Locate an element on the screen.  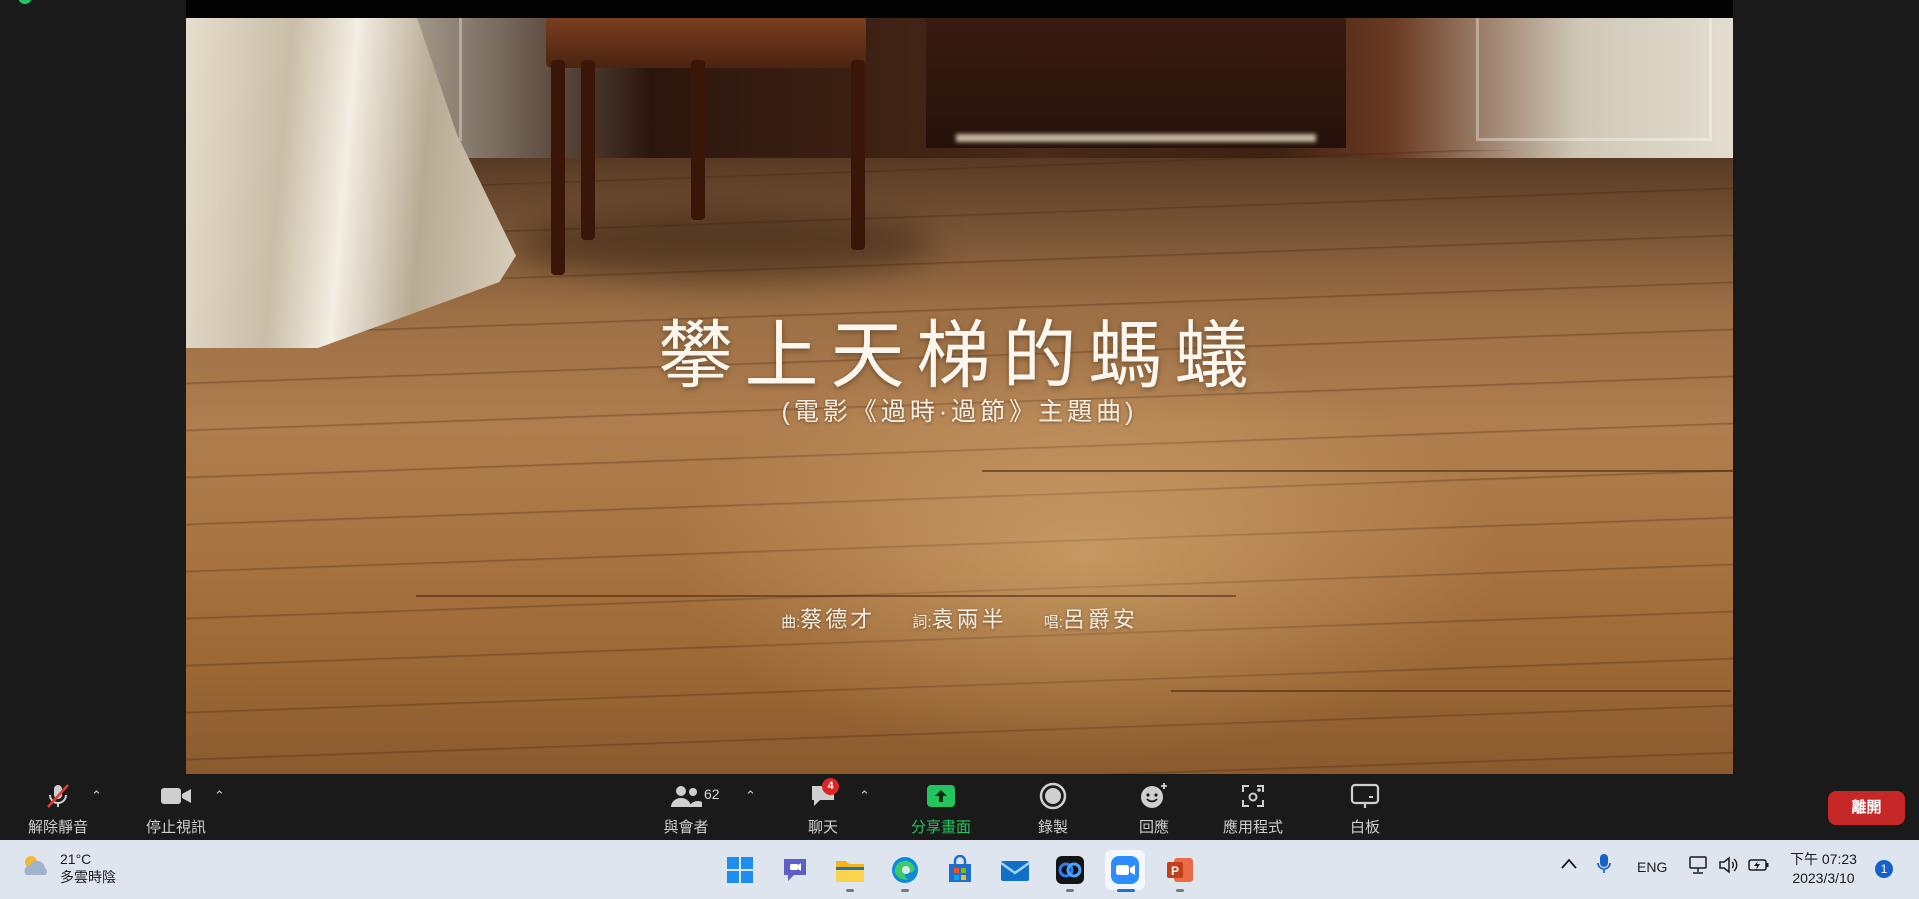
apps-label: 應用程式 is located at coordinates (1252, 827).